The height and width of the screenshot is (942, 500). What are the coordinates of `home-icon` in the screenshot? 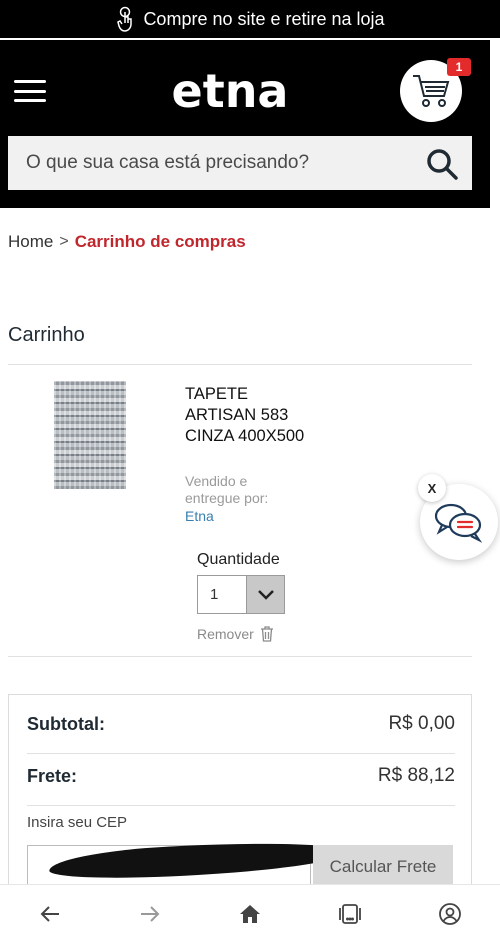 It's located at (250, 913).